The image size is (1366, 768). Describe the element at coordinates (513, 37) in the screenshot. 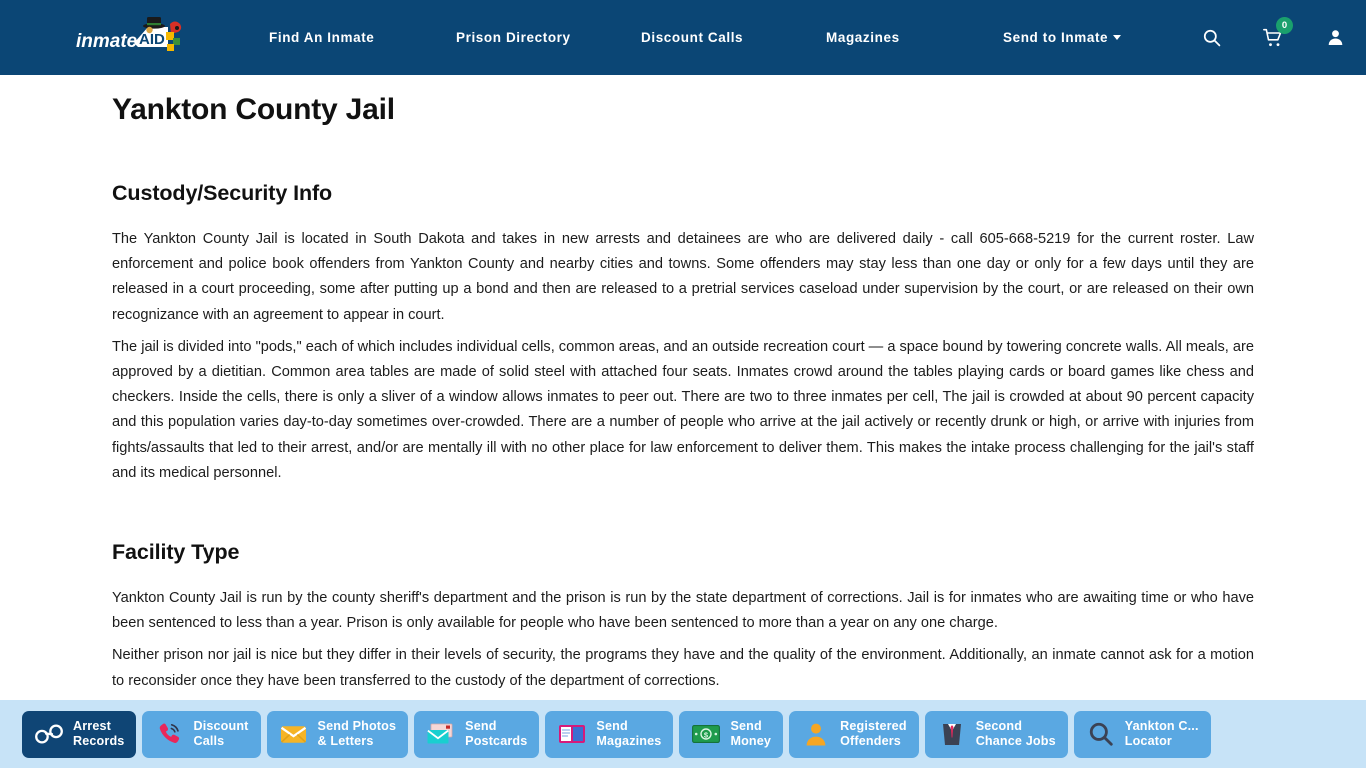

I see `nav-label: Prison Directory` at that location.